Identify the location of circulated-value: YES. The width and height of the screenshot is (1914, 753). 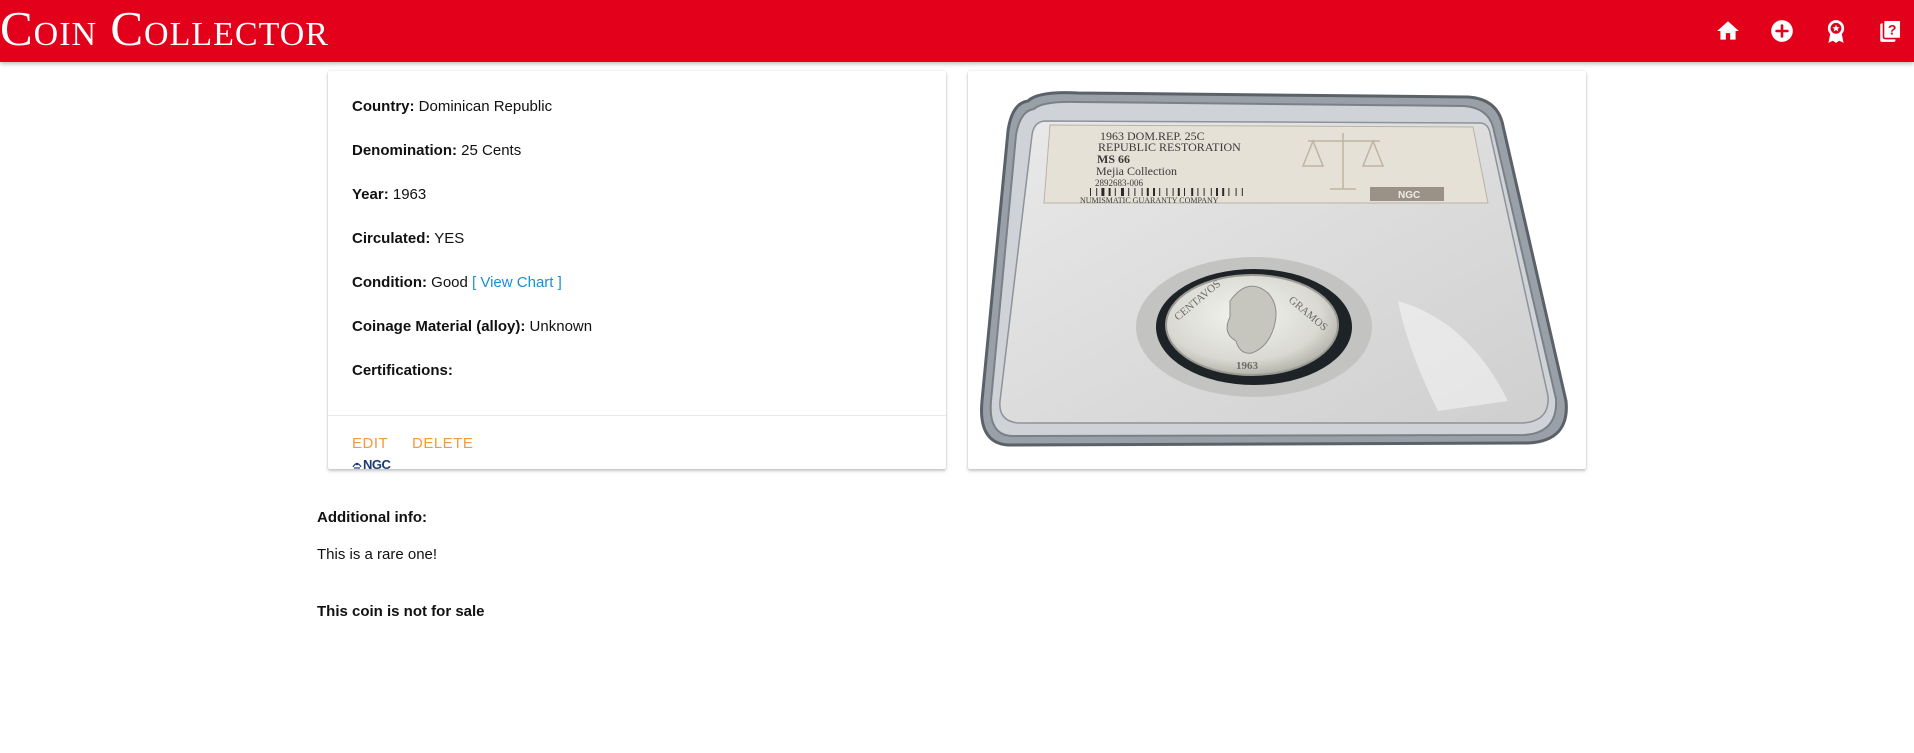
(449, 238).